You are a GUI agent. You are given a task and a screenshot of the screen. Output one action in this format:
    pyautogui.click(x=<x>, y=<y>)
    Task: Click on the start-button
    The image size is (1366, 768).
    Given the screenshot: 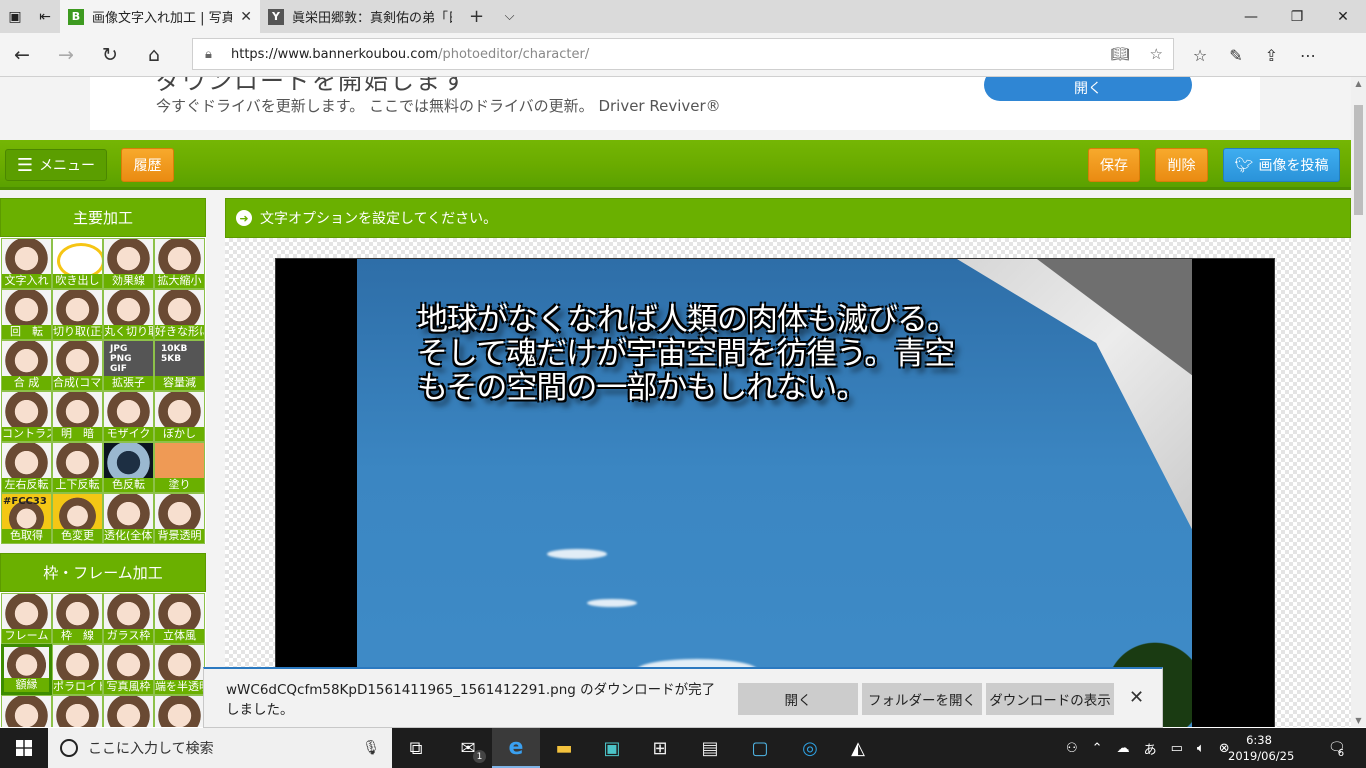 What is the action you would take?
    pyautogui.click(x=24, y=748)
    